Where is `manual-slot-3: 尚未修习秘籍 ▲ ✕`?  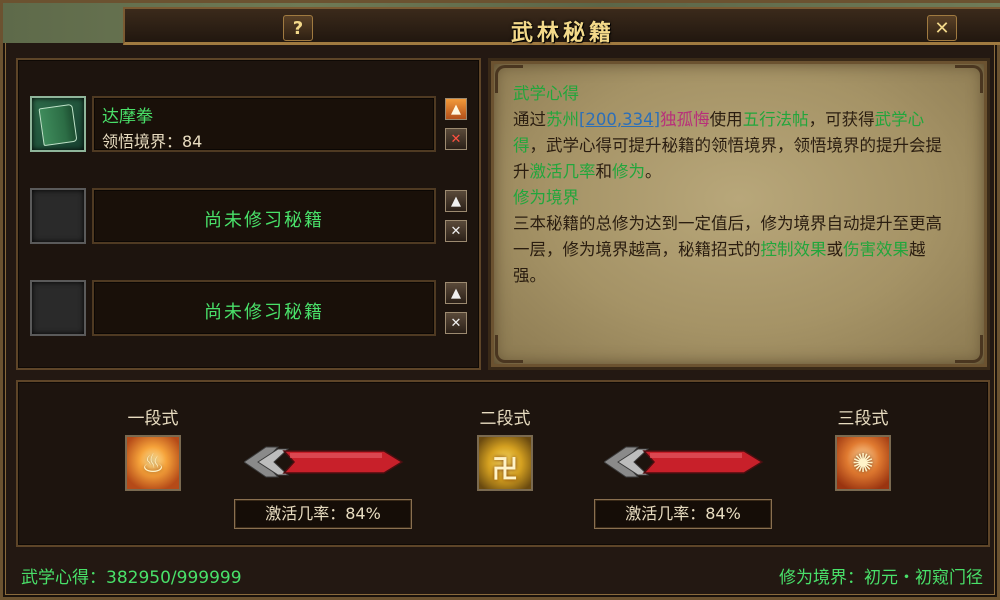
manual-slot-3: 尚未修习秘籍 ▲ ✕ is located at coordinates (252, 310).